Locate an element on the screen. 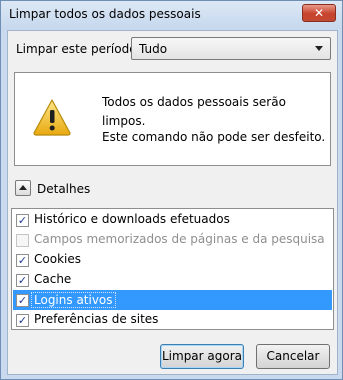 The image size is (343, 380). close-icon: ✕ is located at coordinates (319, 13).